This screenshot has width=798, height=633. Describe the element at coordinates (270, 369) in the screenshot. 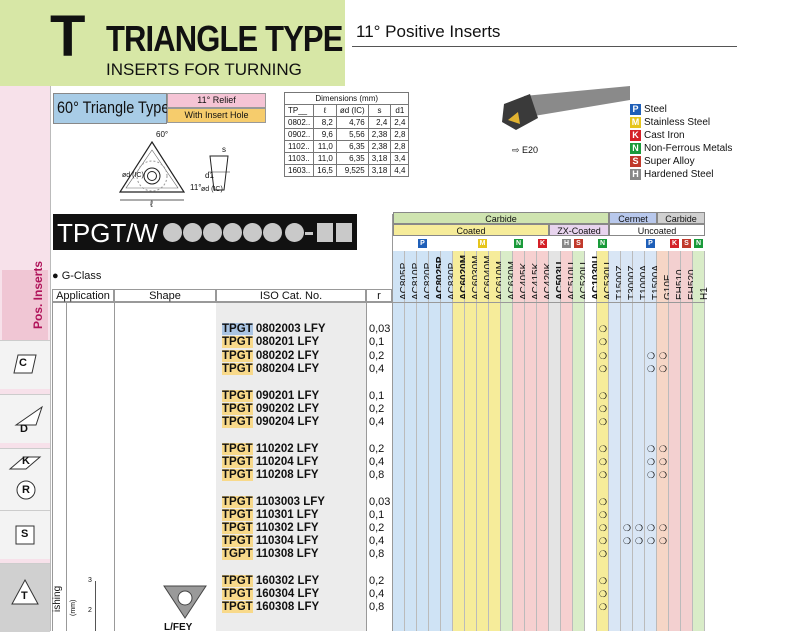

I see `insert-row: TPGT 080204 LFY` at that location.